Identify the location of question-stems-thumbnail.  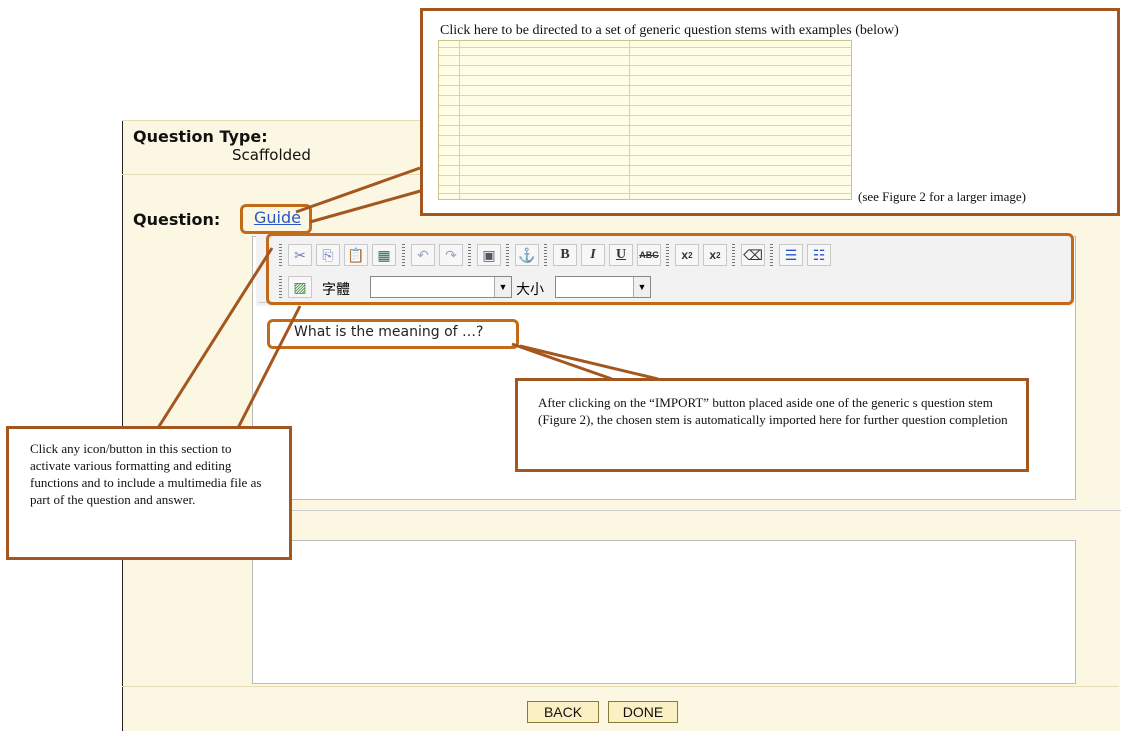
(645, 120).